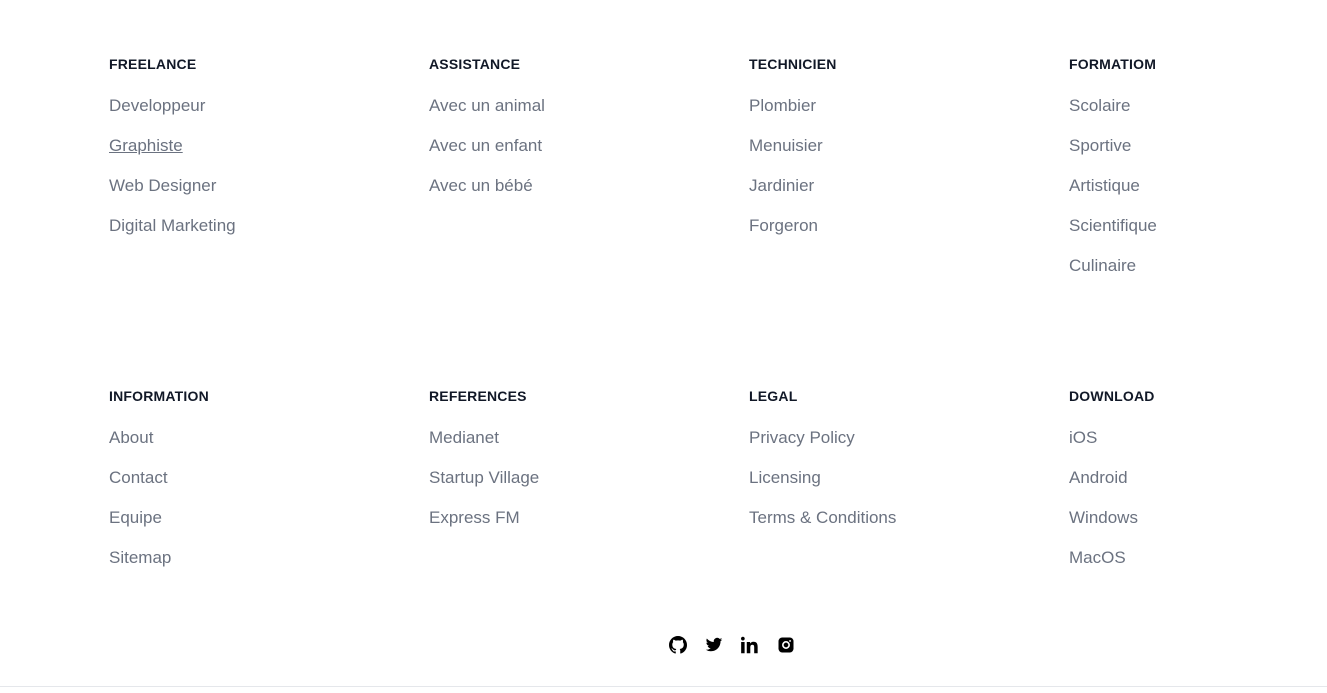  Describe the element at coordinates (464, 437) in the screenshot. I see `footer-link-medianet: Medianet` at that location.